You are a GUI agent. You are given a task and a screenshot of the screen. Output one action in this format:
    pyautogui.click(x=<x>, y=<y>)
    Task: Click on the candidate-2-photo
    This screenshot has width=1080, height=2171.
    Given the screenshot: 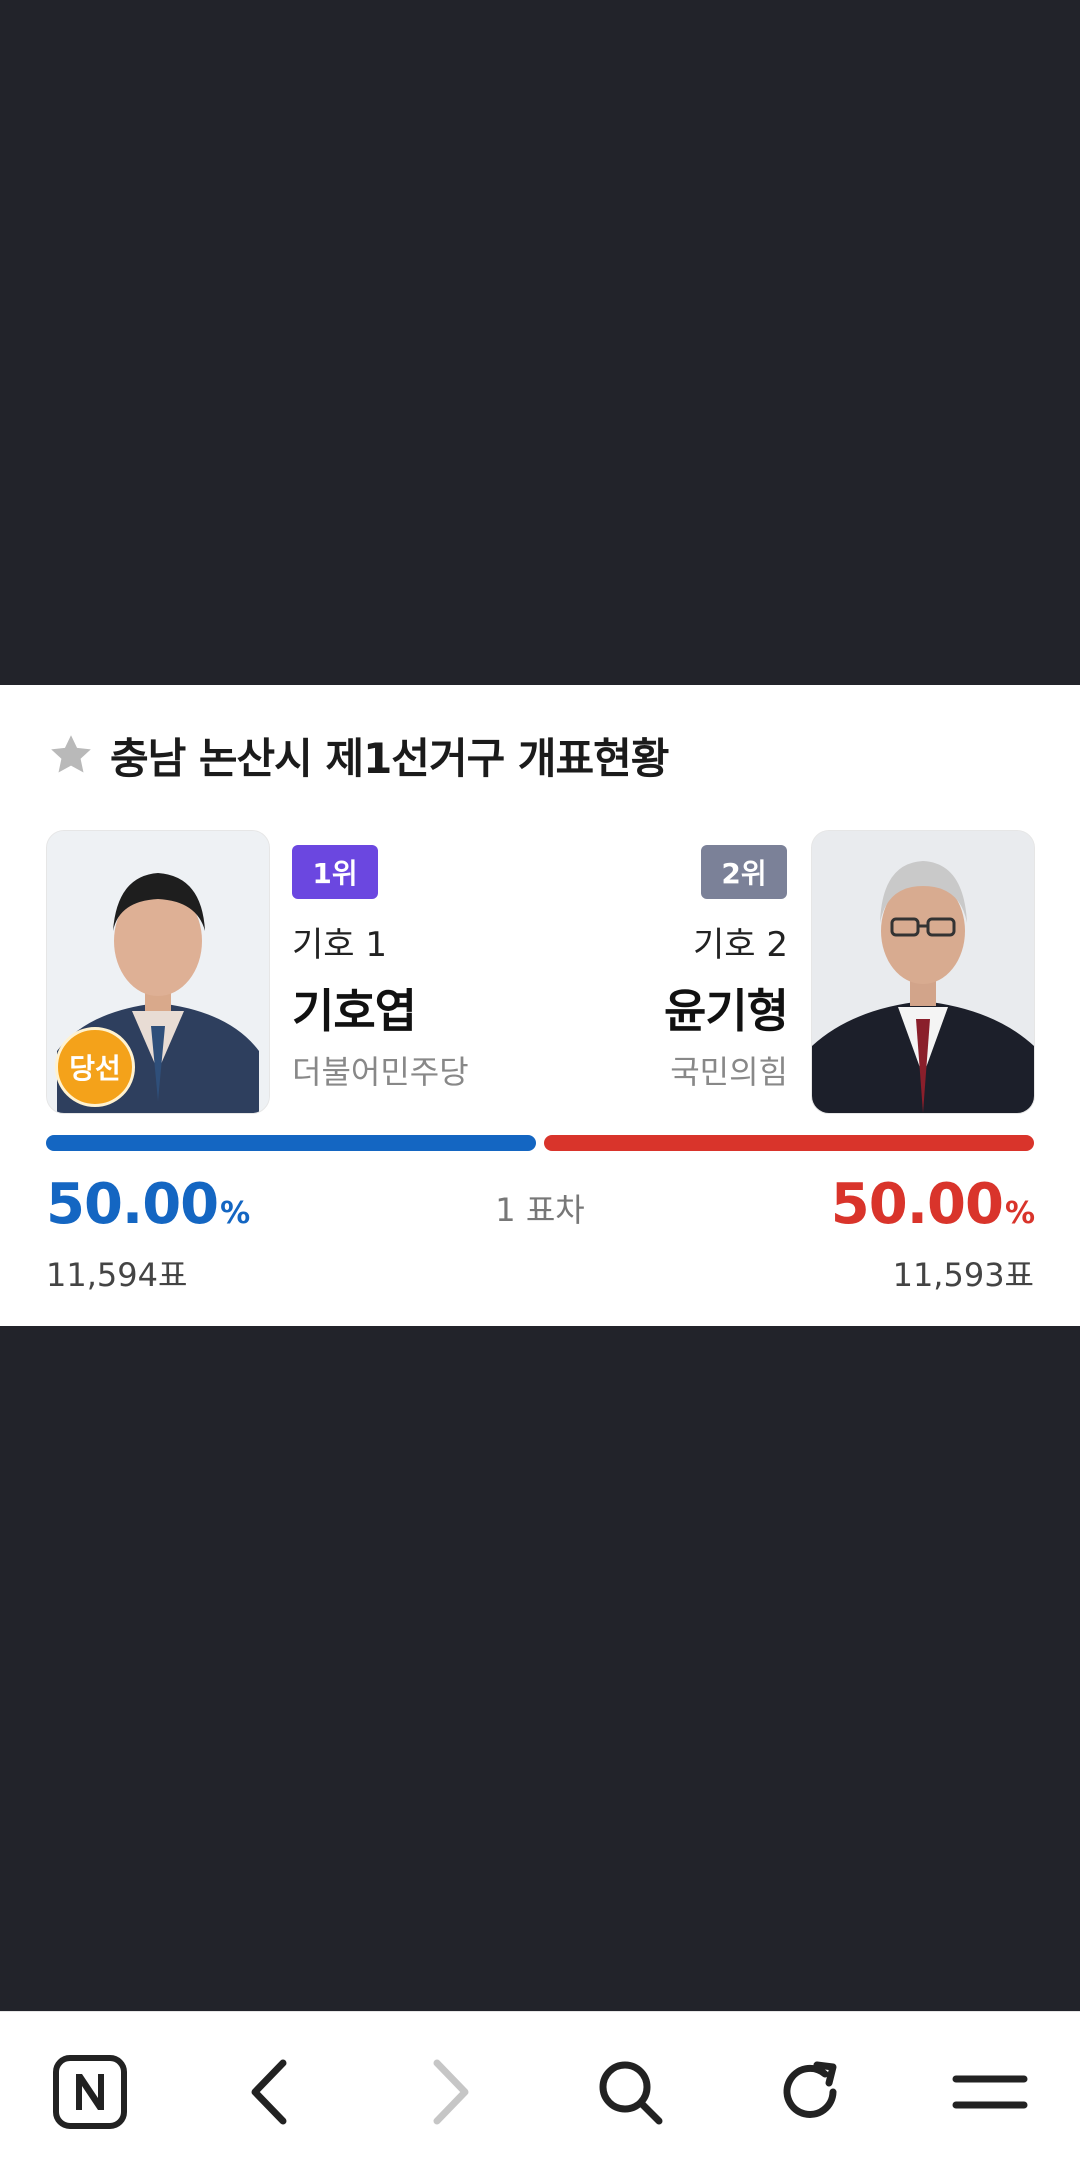 What is the action you would take?
    pyautogui.click(x=923, y=972)
    